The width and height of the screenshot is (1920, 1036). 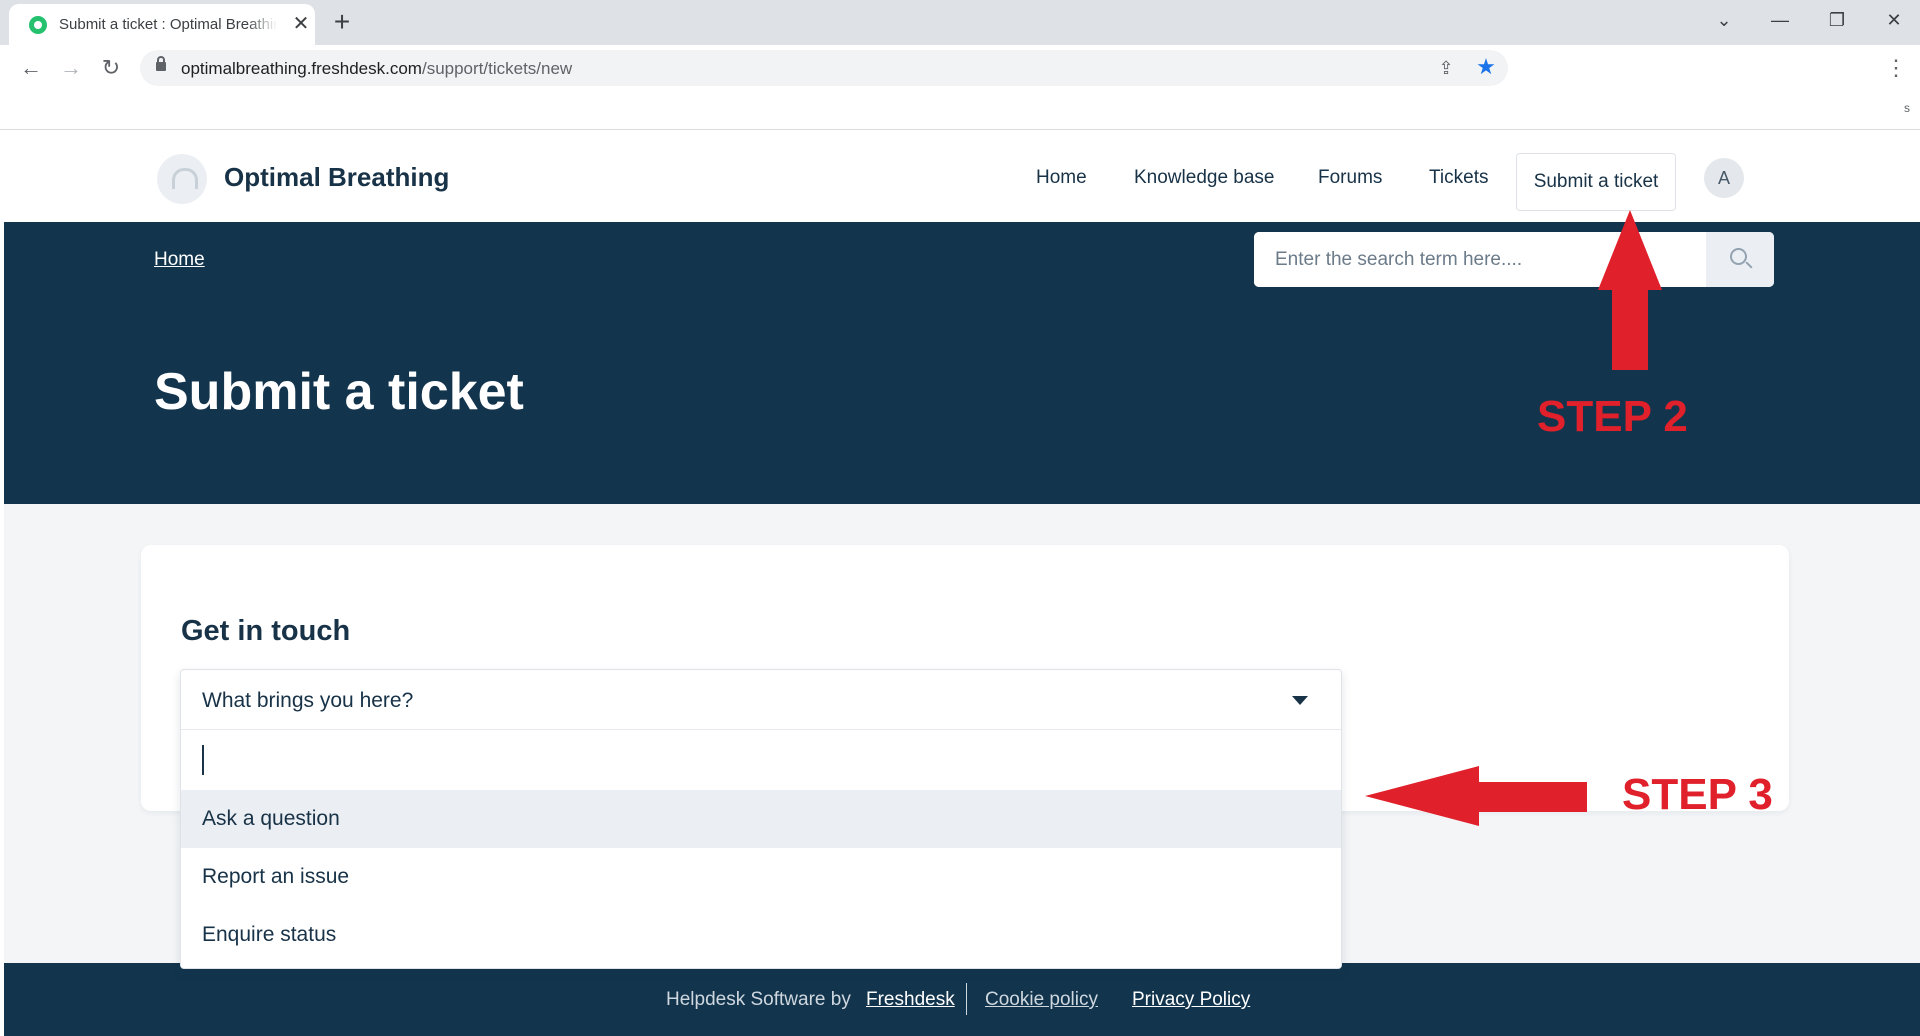 I want to click on step3-label: STEP 3, so click(x=1697, y=794).